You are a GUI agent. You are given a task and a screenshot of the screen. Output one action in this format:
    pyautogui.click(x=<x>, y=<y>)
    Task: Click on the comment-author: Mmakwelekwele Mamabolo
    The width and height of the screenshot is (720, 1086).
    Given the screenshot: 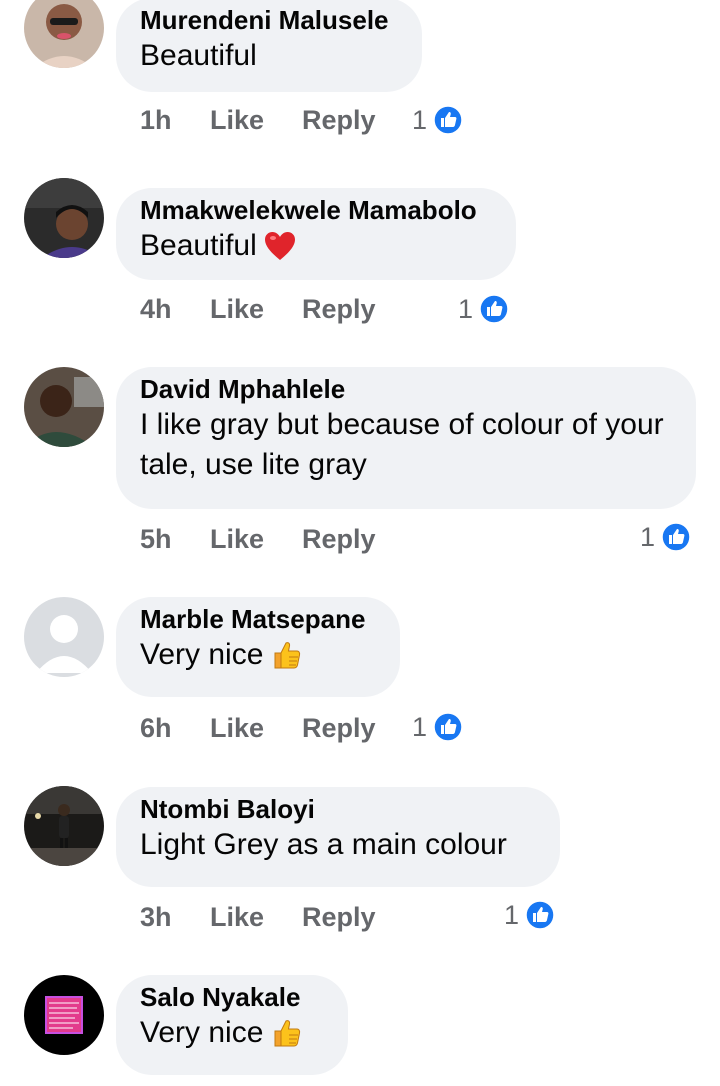 What is the action you would take?
    pyautogui.click(x=316, y=209)
    